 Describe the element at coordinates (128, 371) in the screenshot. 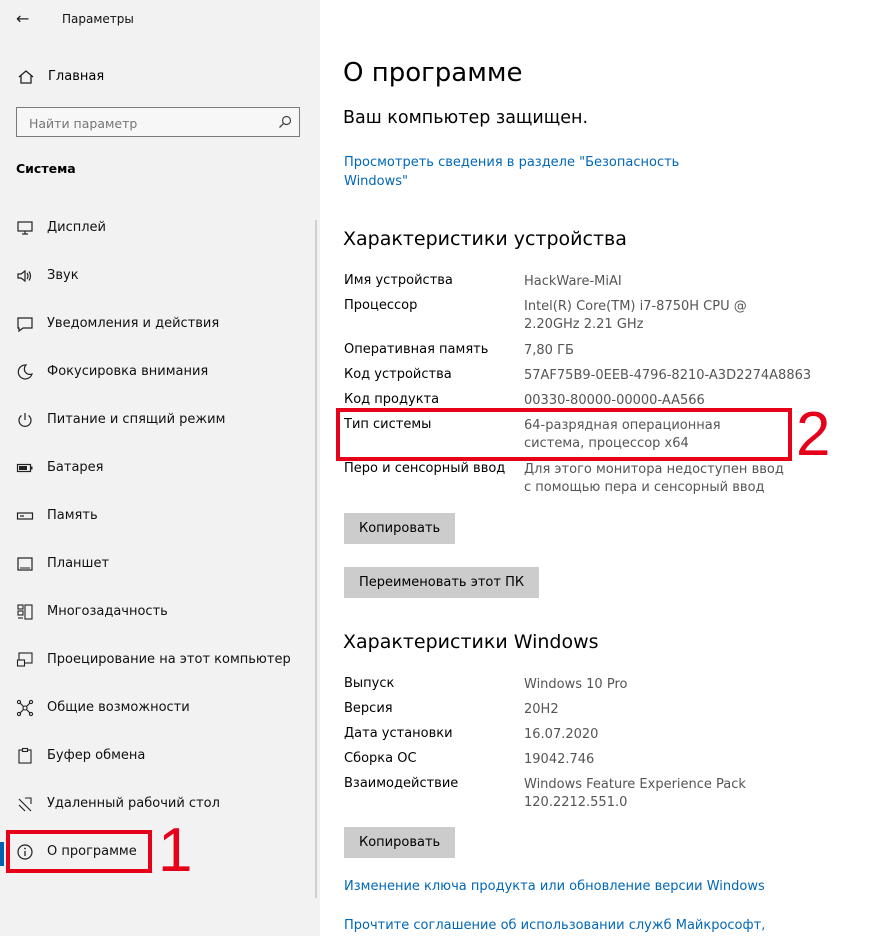

I see `sidebar-item-label: Фокусировка внимания` at that location.